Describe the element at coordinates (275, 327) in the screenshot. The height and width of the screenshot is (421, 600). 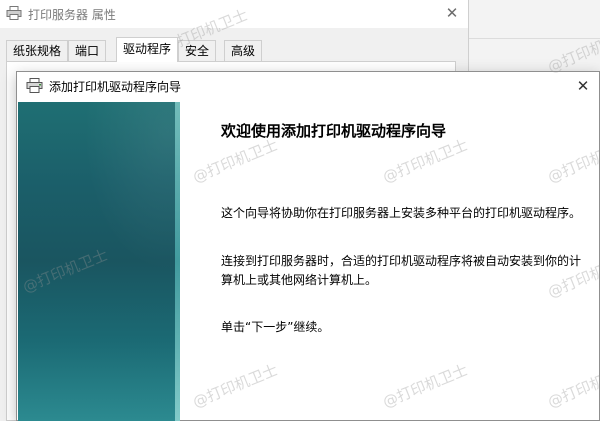
I see `wizard-continue-instruction: 单击“下一步”继续。` at that location.